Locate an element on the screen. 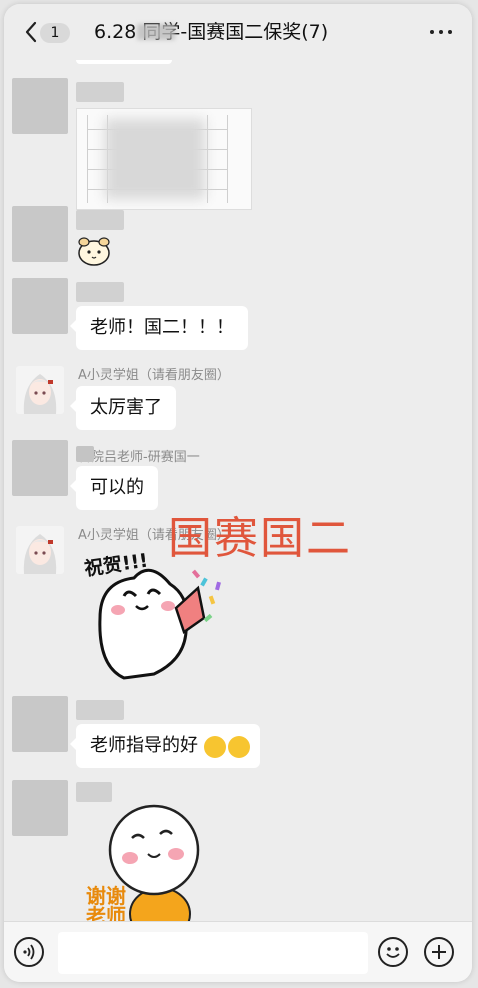 This screenshot has height=988, width=478. plus-button is located at coordinates (439, 952).